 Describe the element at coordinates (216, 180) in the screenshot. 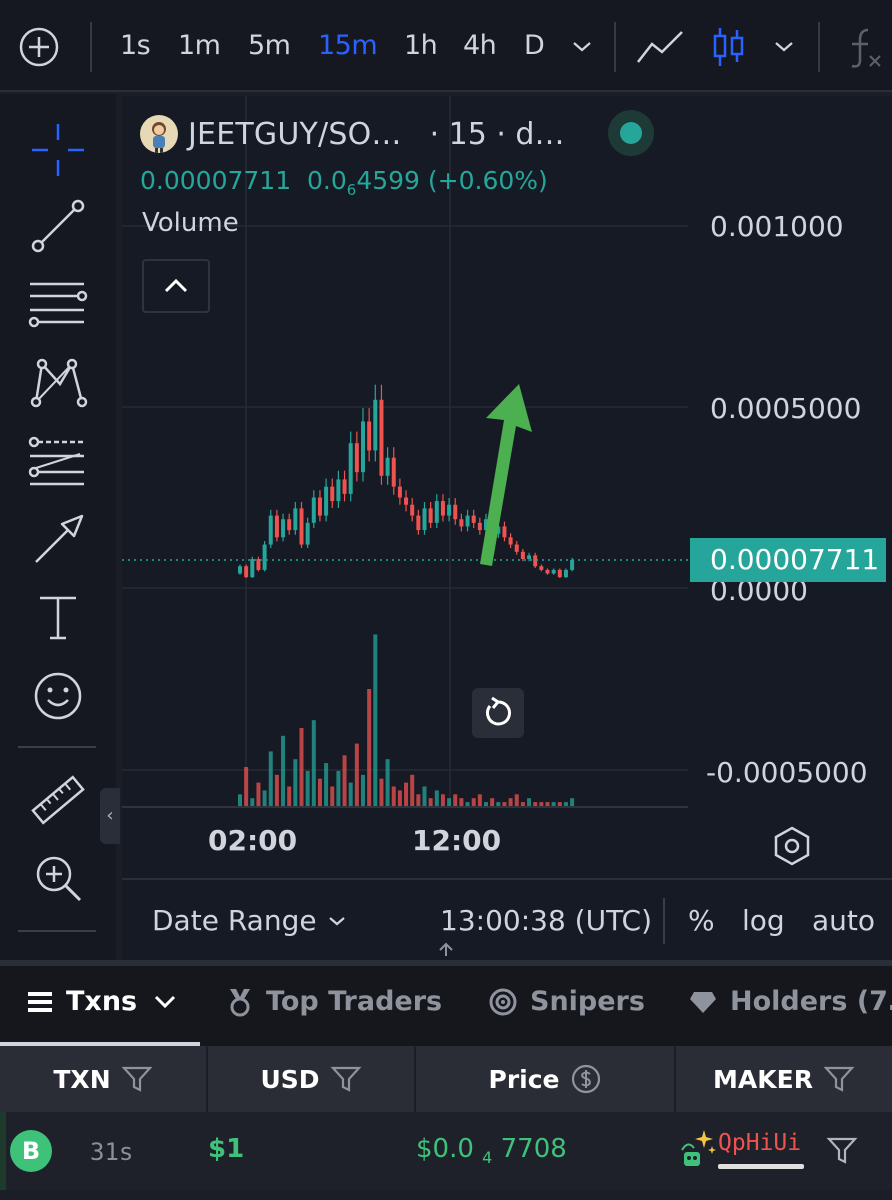

I see `last-price: 0.00007711` at that location.